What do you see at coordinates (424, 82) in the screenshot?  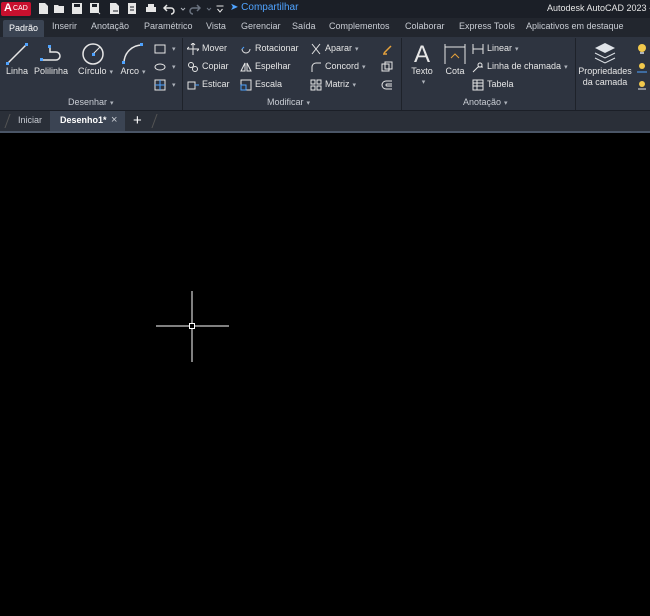 I see `text-dropdown-icon: ▾` at bounding box center [424, 82].